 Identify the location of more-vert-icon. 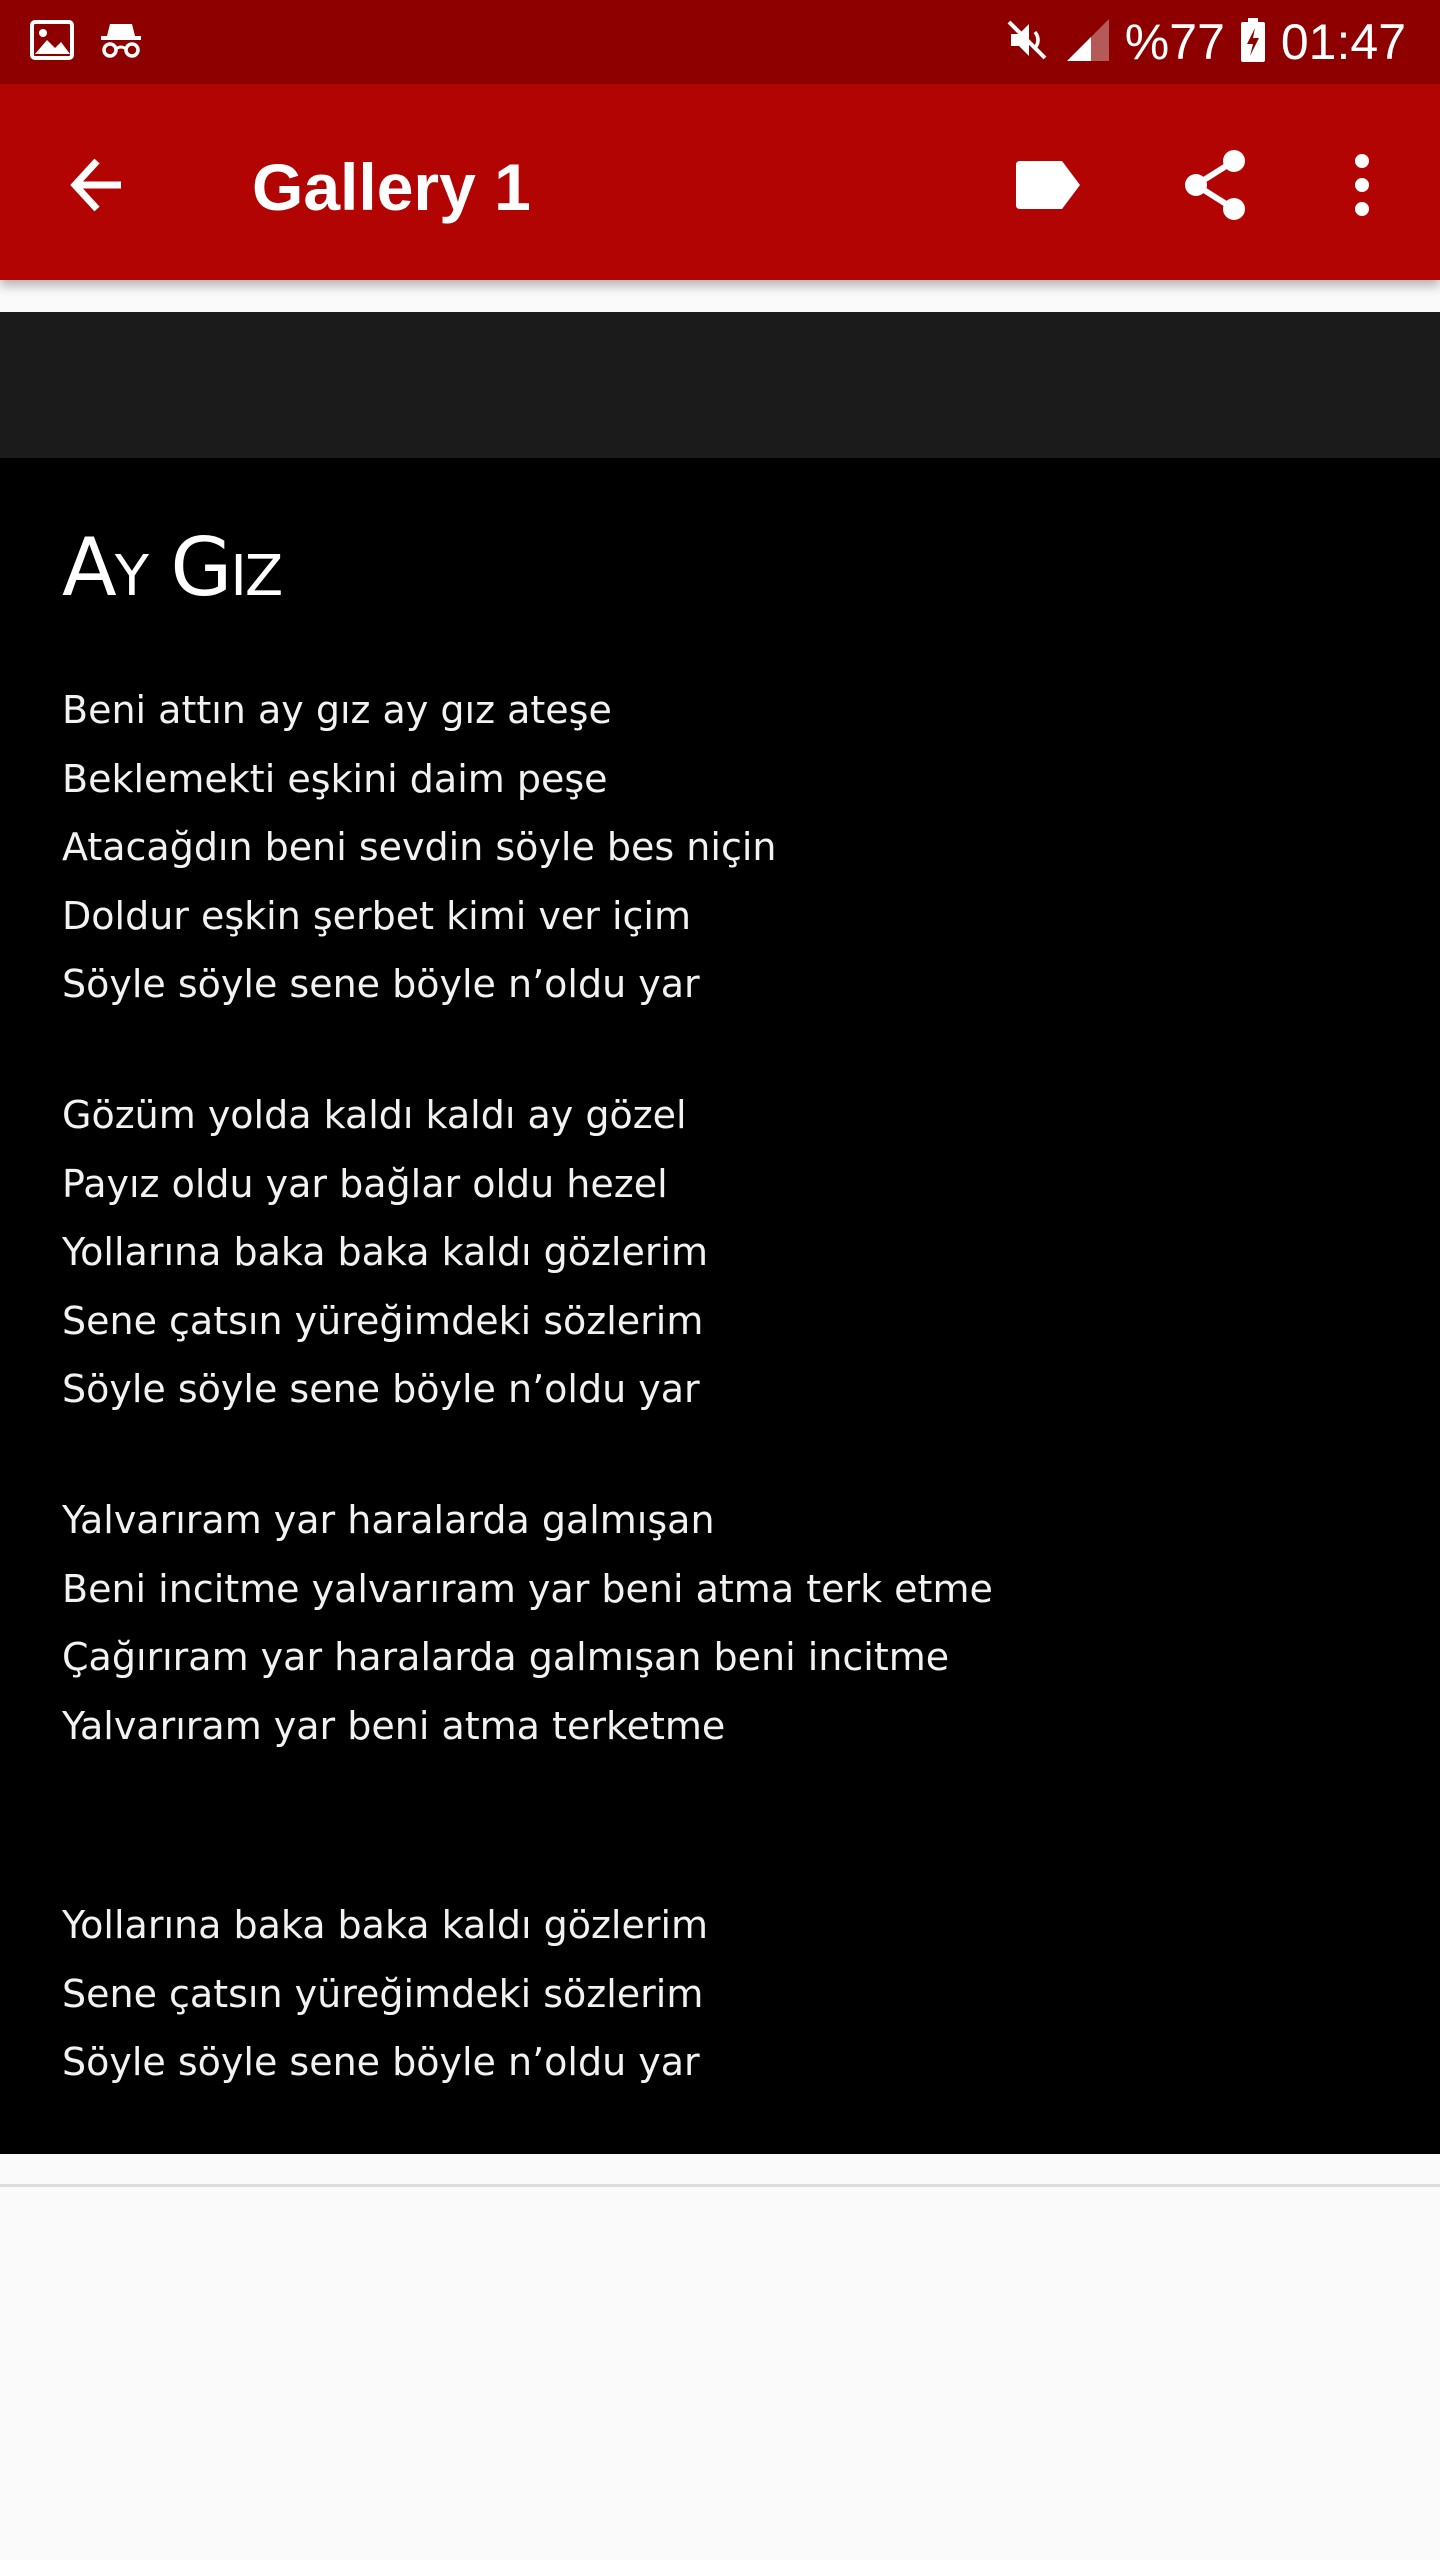
(1362, 185).